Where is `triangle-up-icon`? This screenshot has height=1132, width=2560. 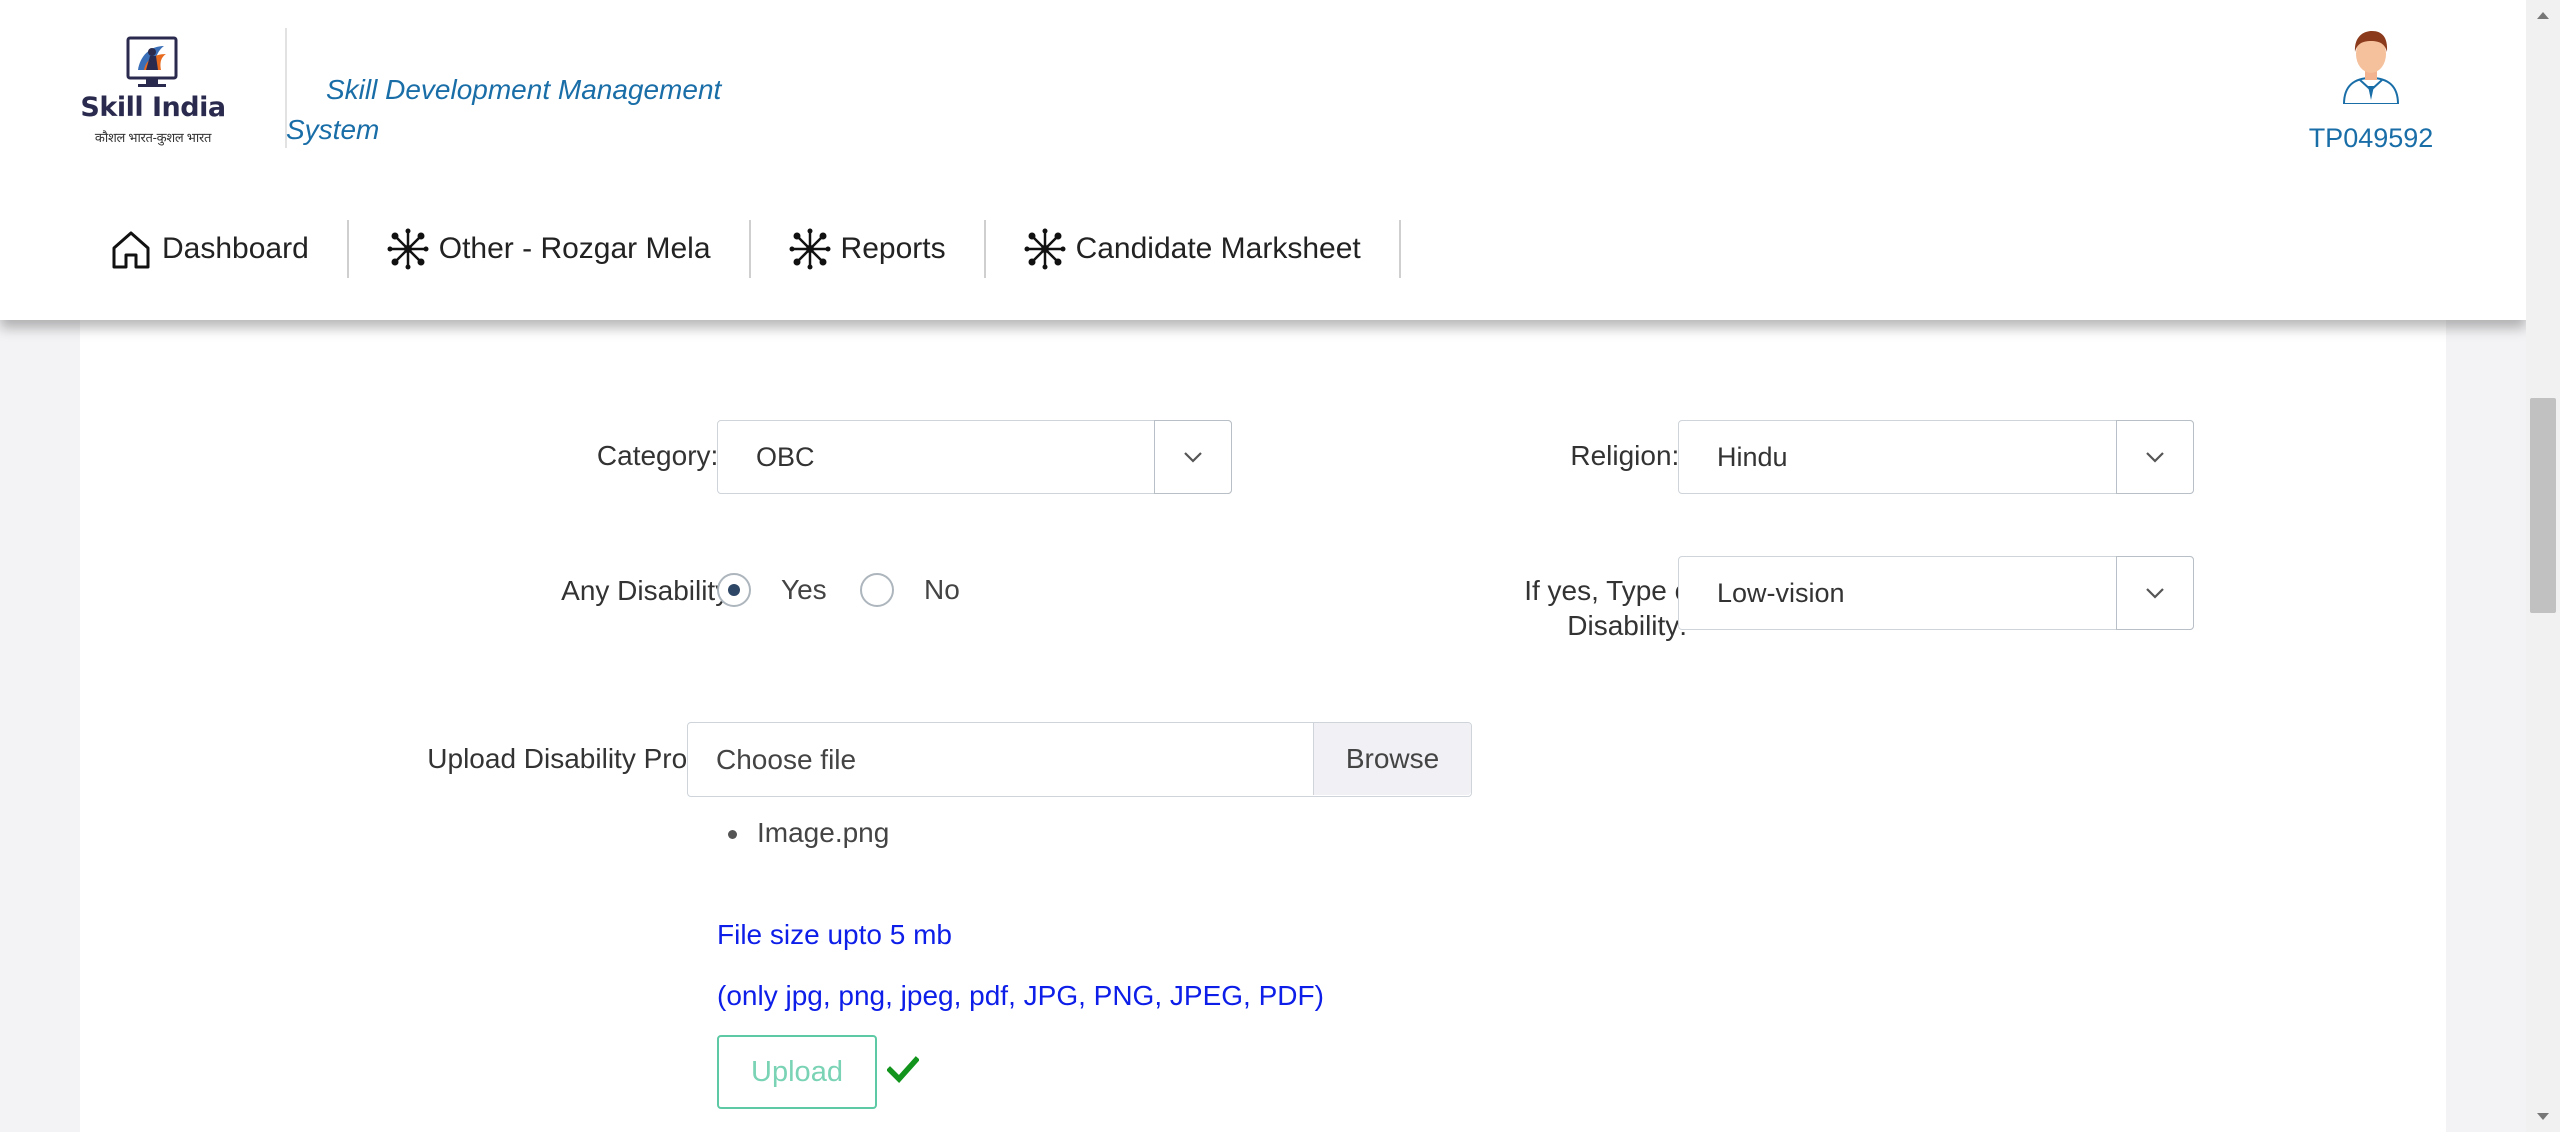 triangle-up-icon is located at coordinates (2543, 15).